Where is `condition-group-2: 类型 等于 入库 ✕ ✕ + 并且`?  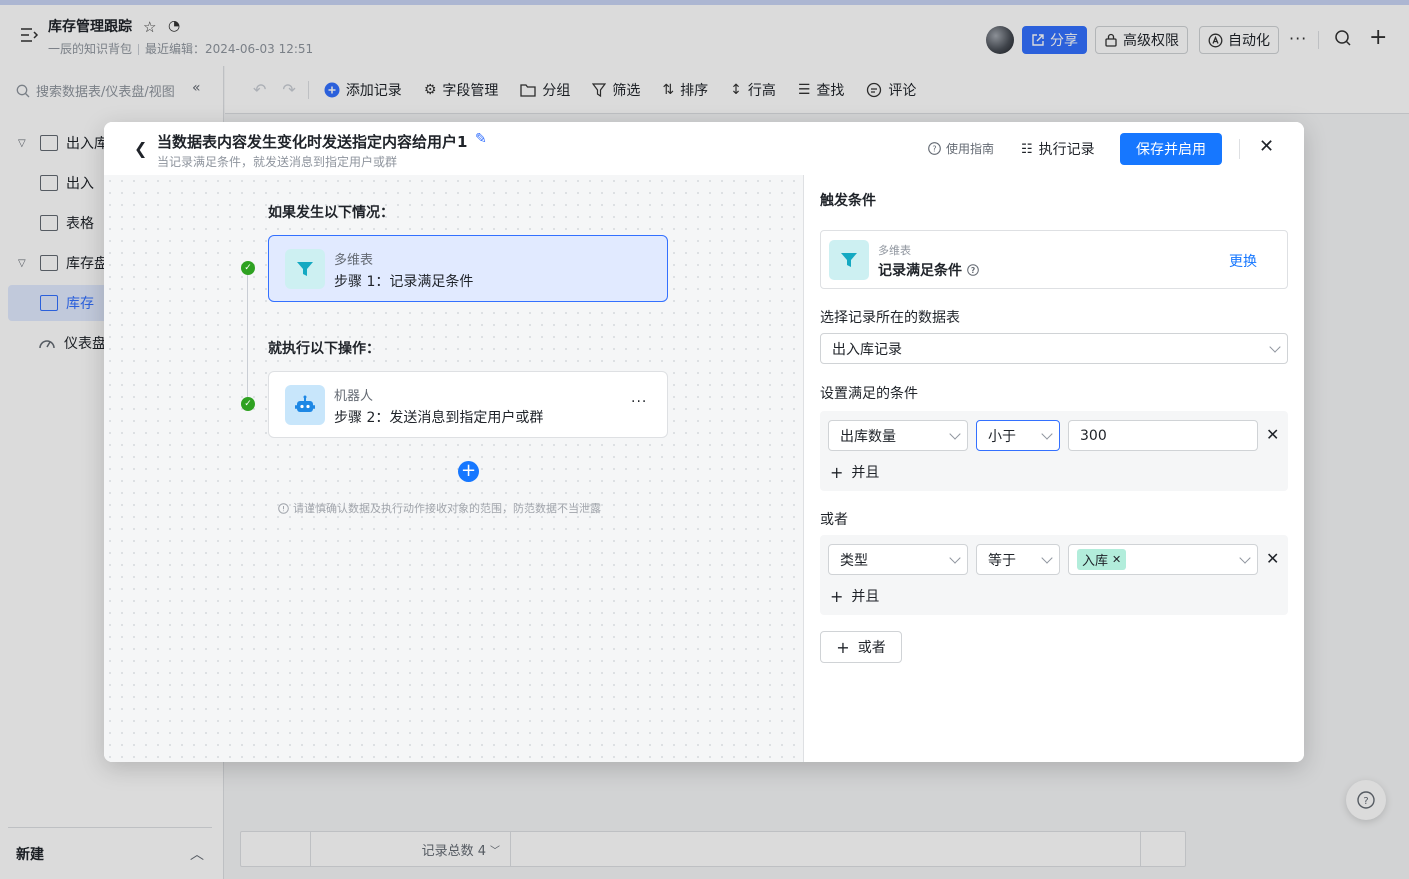
condition-group-2: 类型 等于 入库 ✕ ✕ + 并且 is located at coordinates (1054, 575).